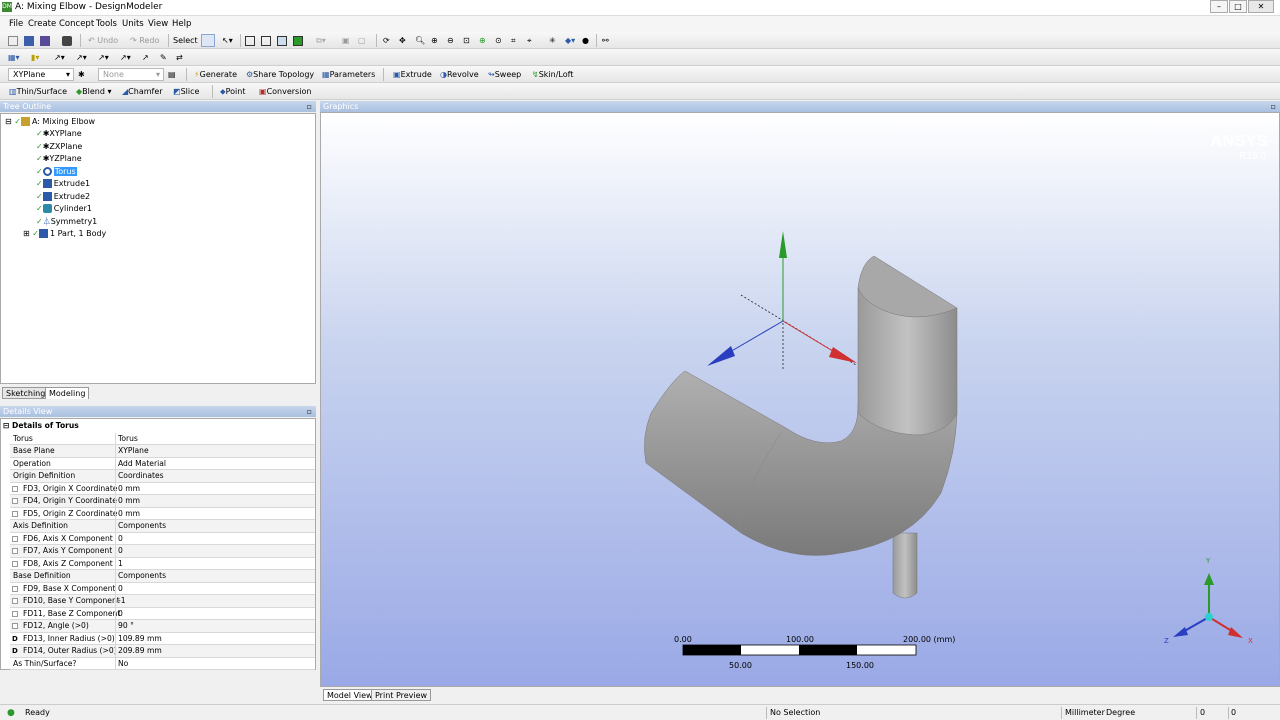  What do you see at coordinates (59, 159) in the screenshot?
I see `tree-item-yzplane: ✓✱YZPlane` at bounding box center [59, 159].